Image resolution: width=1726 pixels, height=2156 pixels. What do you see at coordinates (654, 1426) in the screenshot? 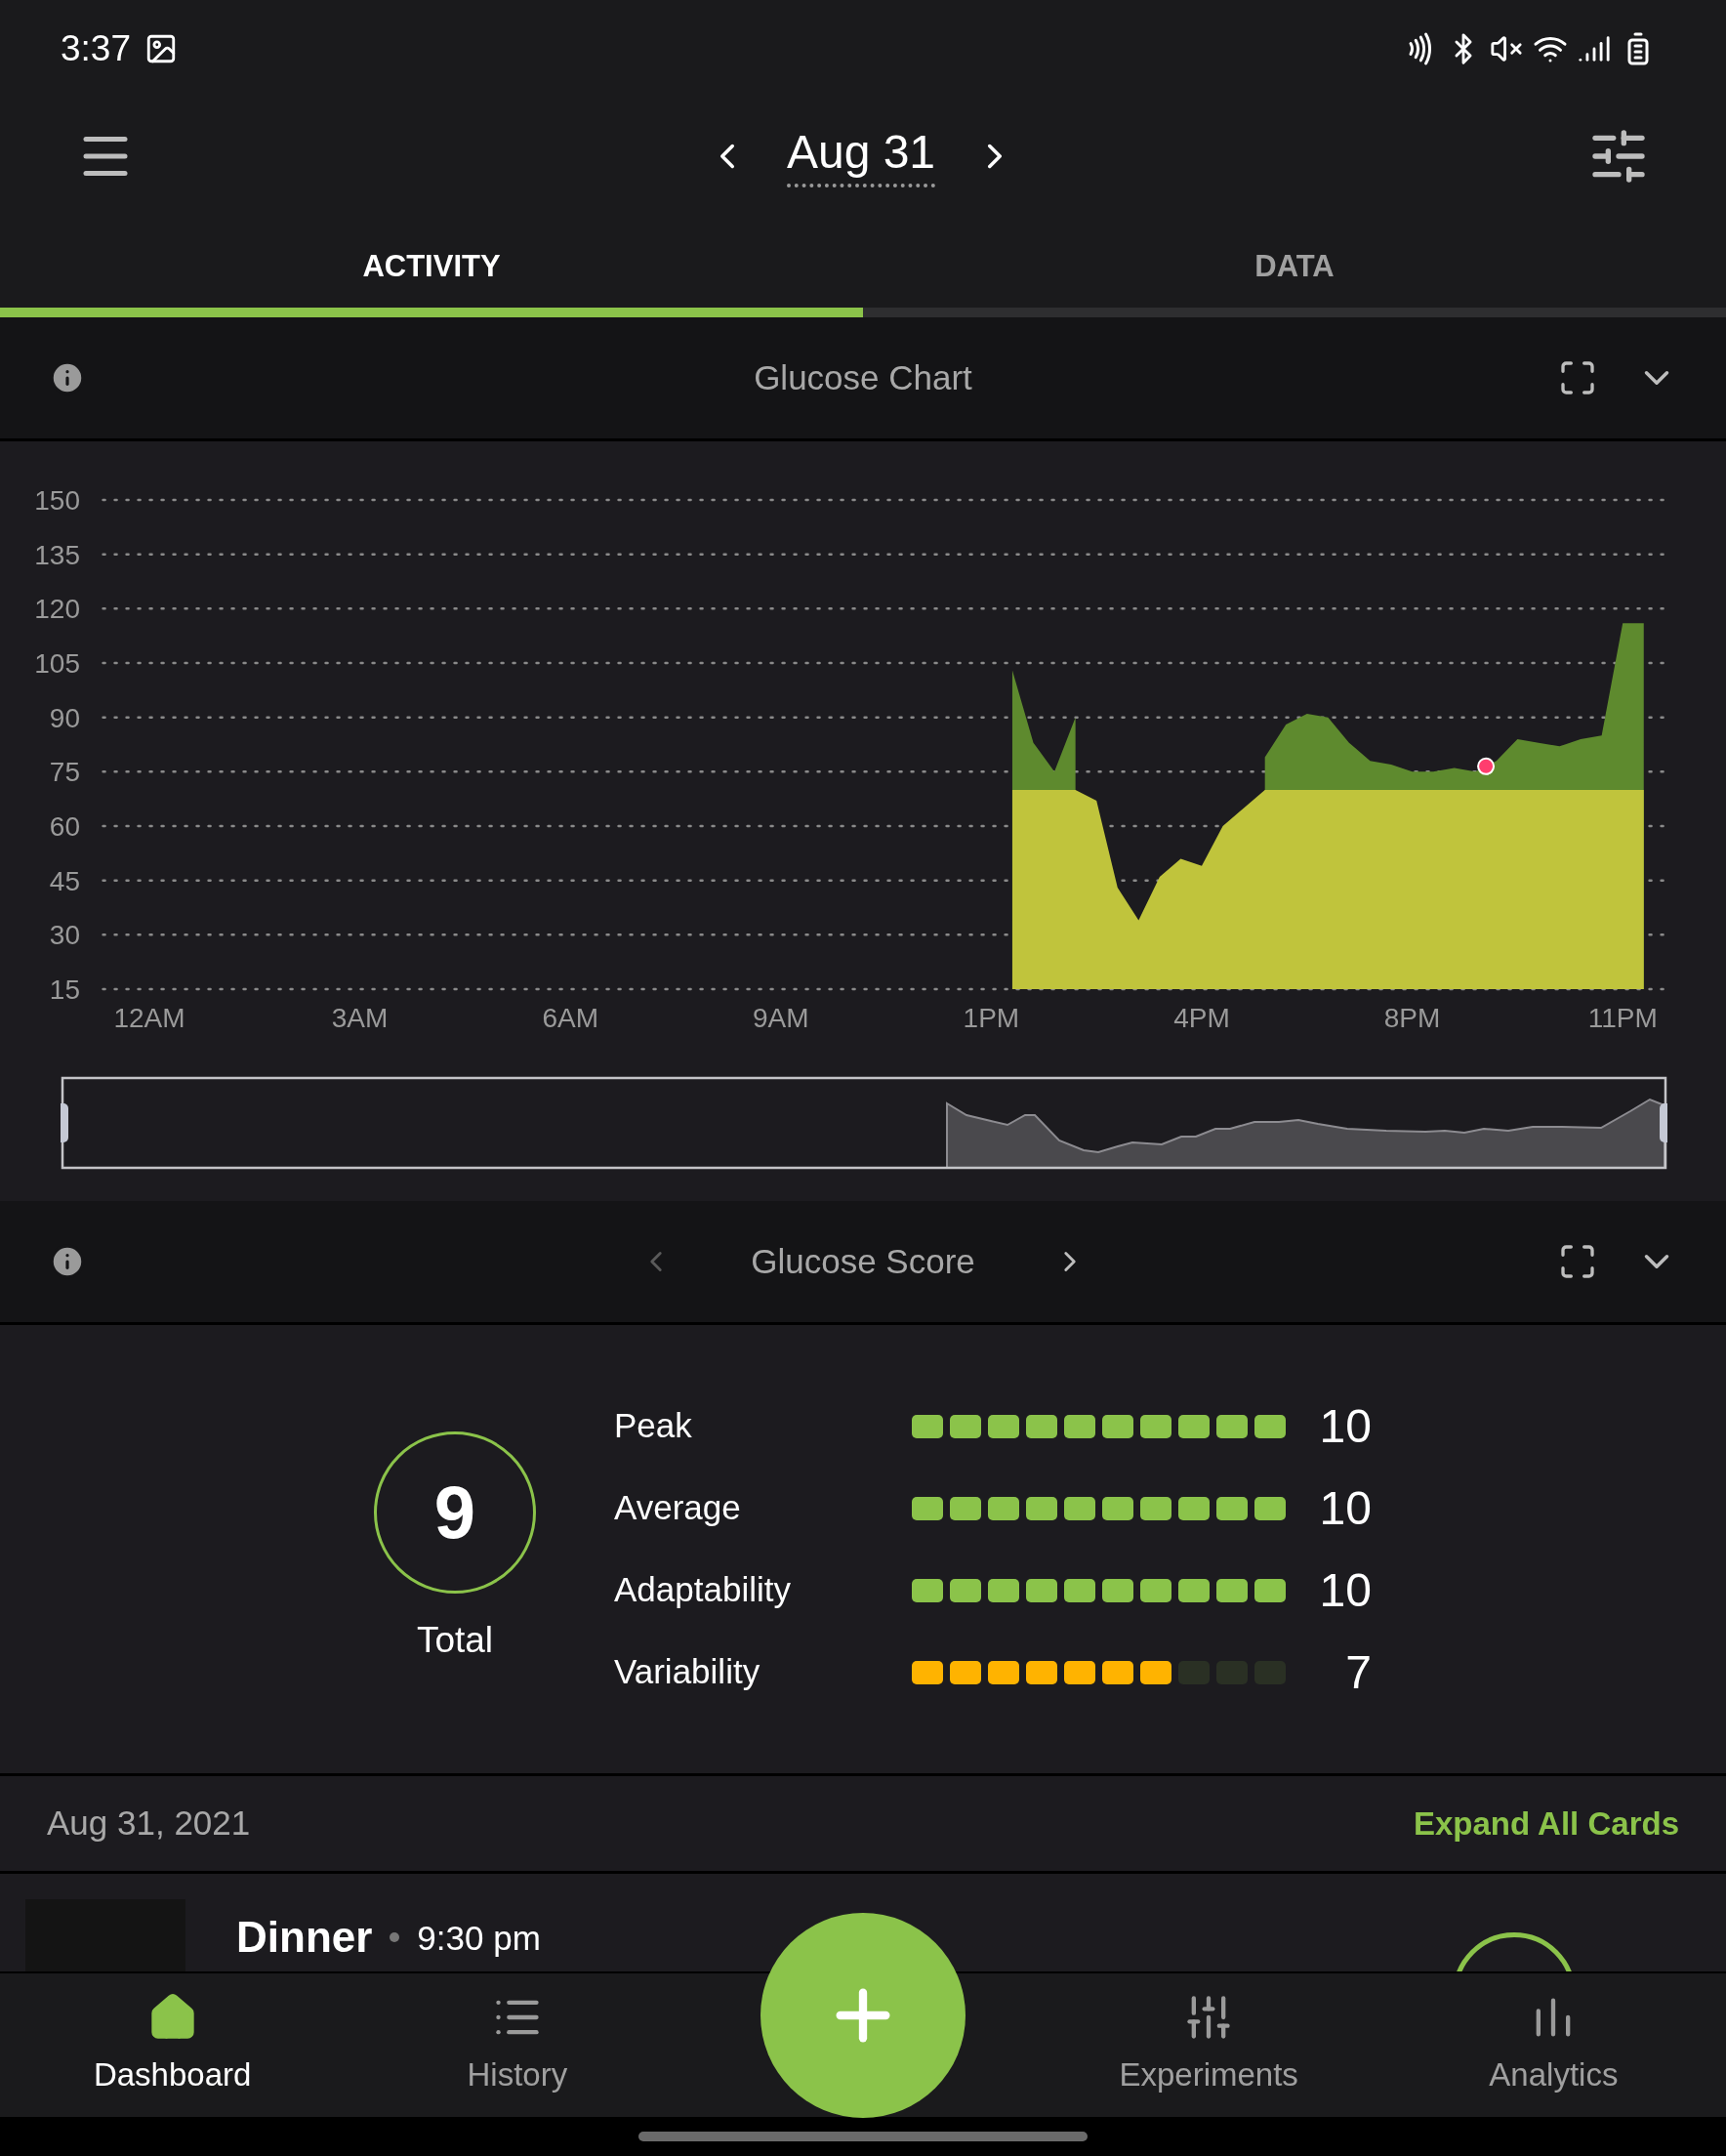
I see `score-label: Peak` at bounding box center [654, 1426].